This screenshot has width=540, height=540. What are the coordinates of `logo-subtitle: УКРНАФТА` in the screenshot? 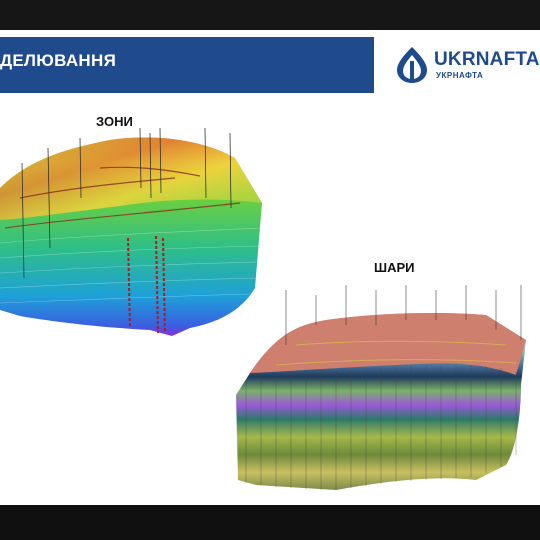 It's located at (460, 75).